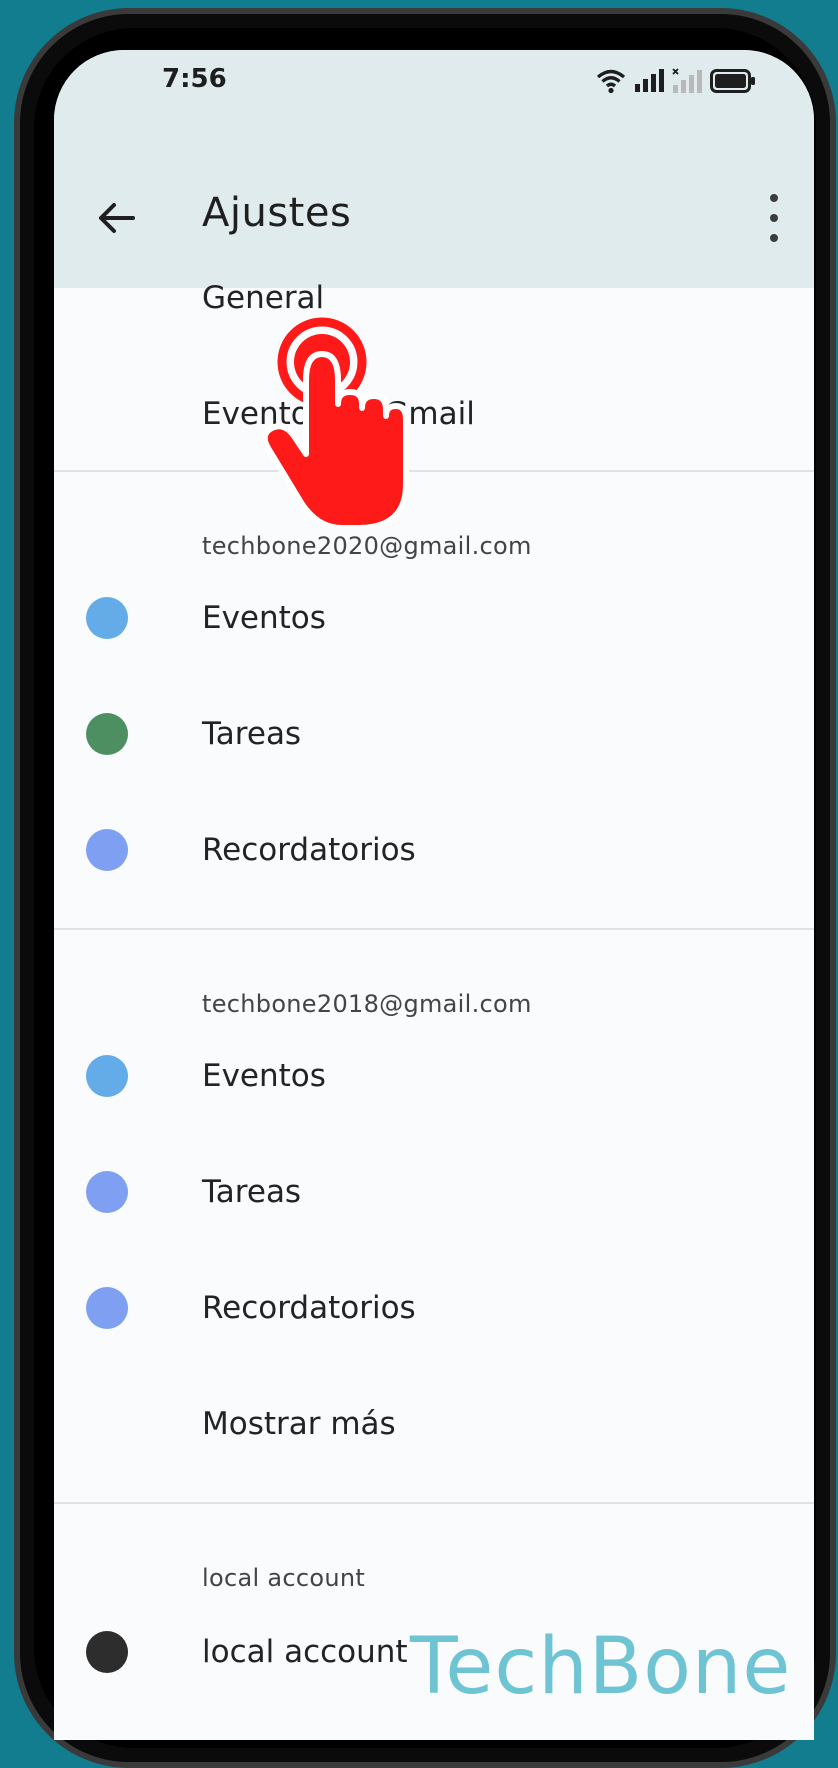 Image resolution: width=838 pixels, height=1768 pixels. I want to click on show-more-label: Mostrar más, so click(299, 1424).